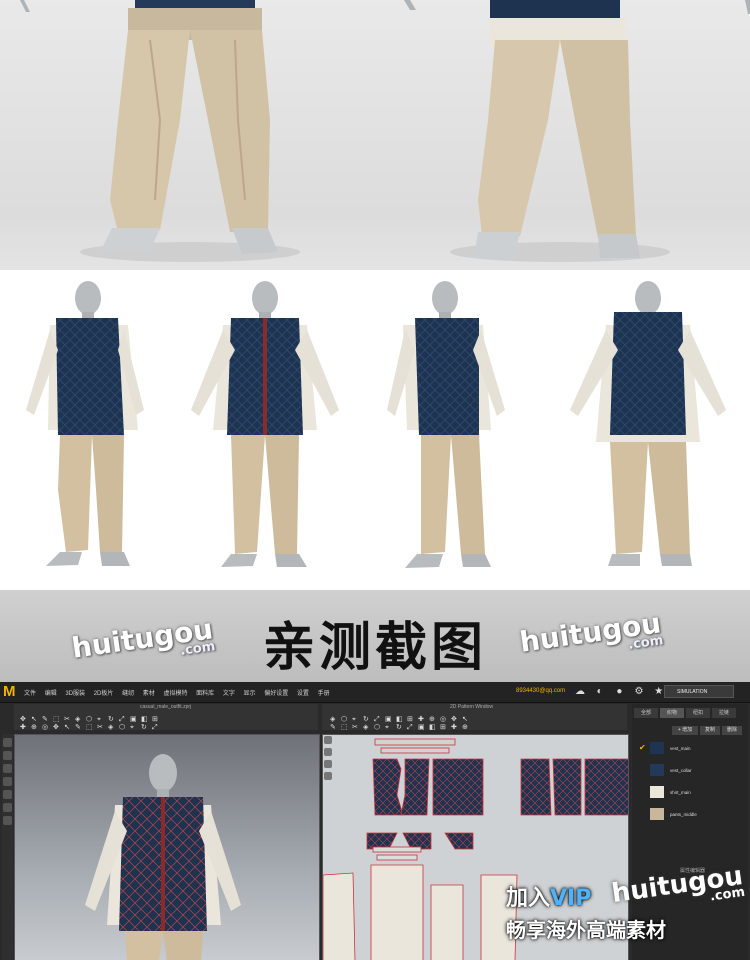 This screenshot has height=960, width=750. What do you see at coordinates (355, 727) in the screenshot?
I see `tool-2d-icon: ✂` at bounding box center [355, 727].